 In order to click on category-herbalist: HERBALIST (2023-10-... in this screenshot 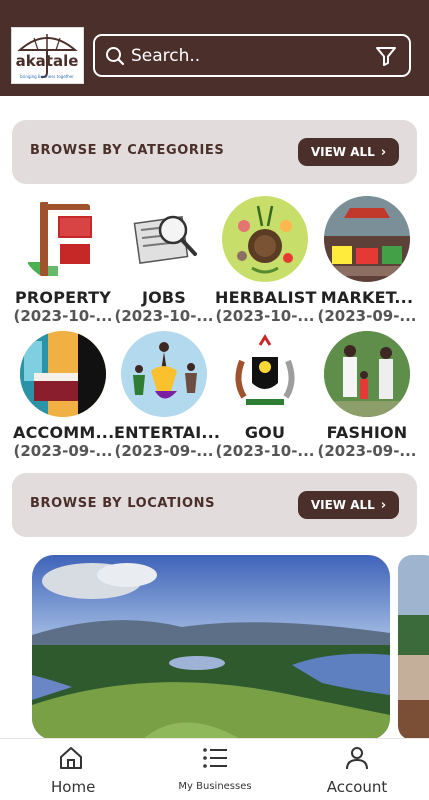, I will do `click(266, 260)`.